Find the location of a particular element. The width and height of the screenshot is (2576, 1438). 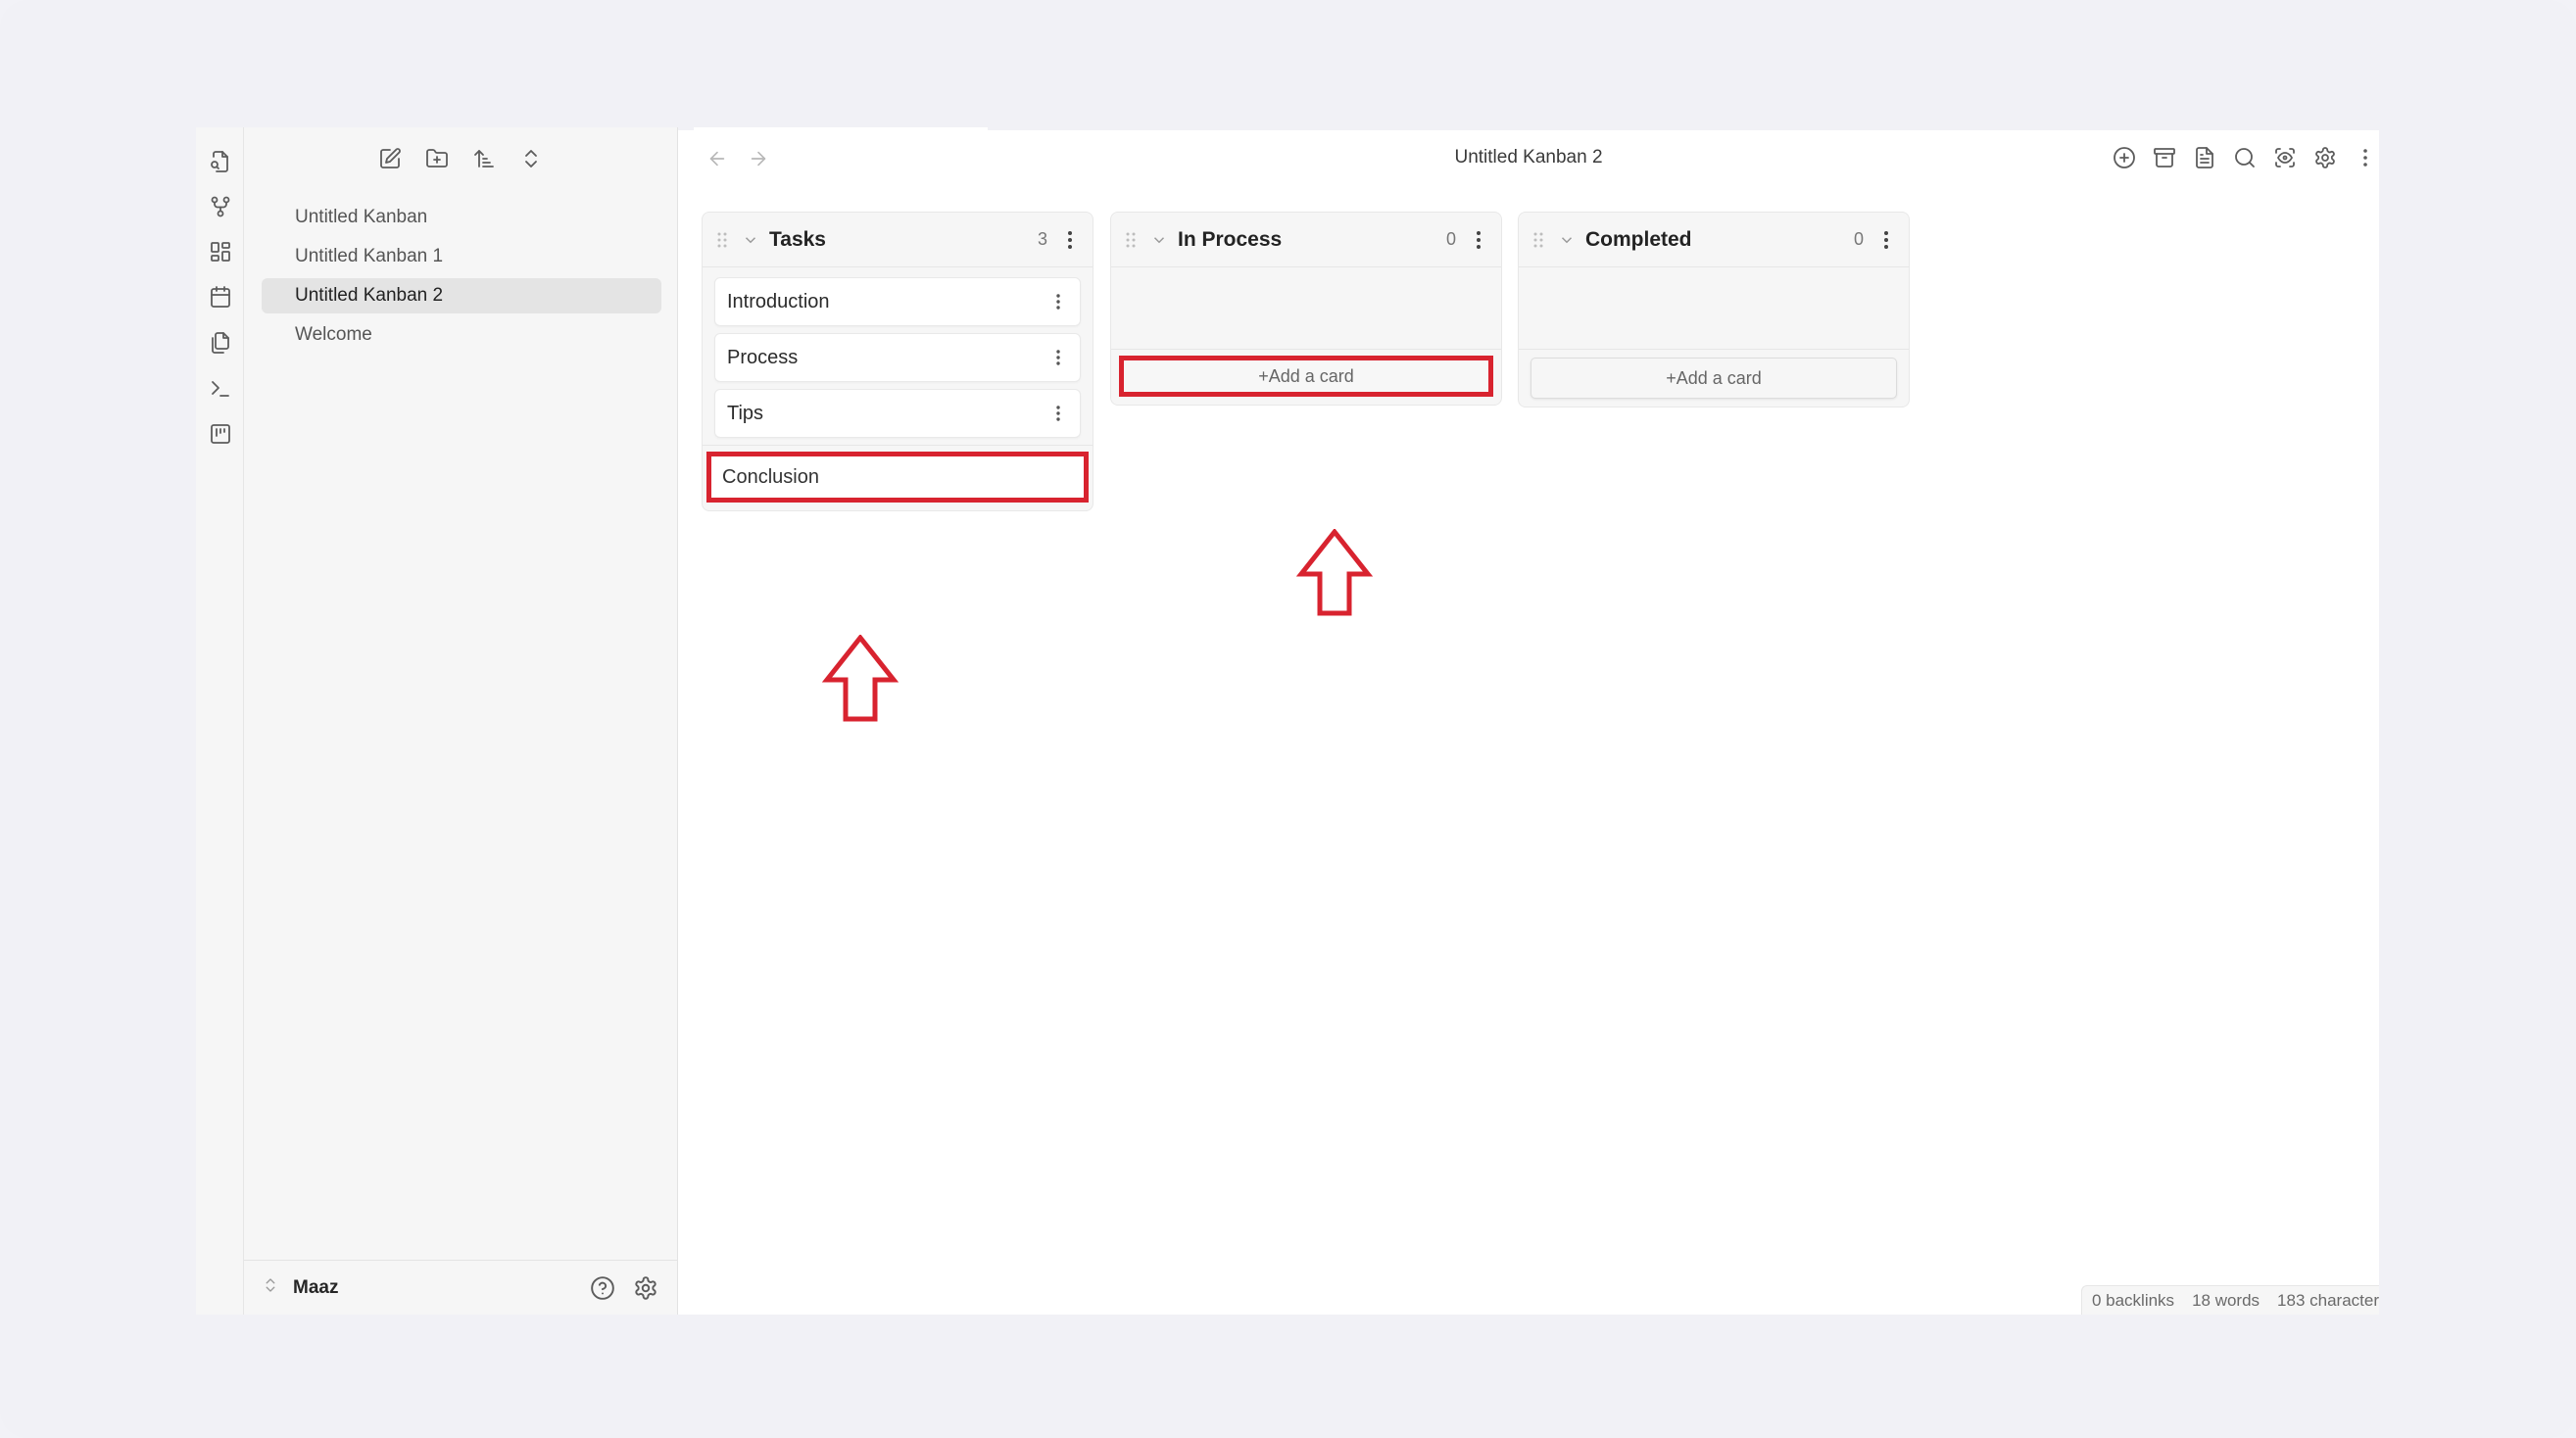

sidebar-footer: Maaz is located at coordinates (460, 1288).